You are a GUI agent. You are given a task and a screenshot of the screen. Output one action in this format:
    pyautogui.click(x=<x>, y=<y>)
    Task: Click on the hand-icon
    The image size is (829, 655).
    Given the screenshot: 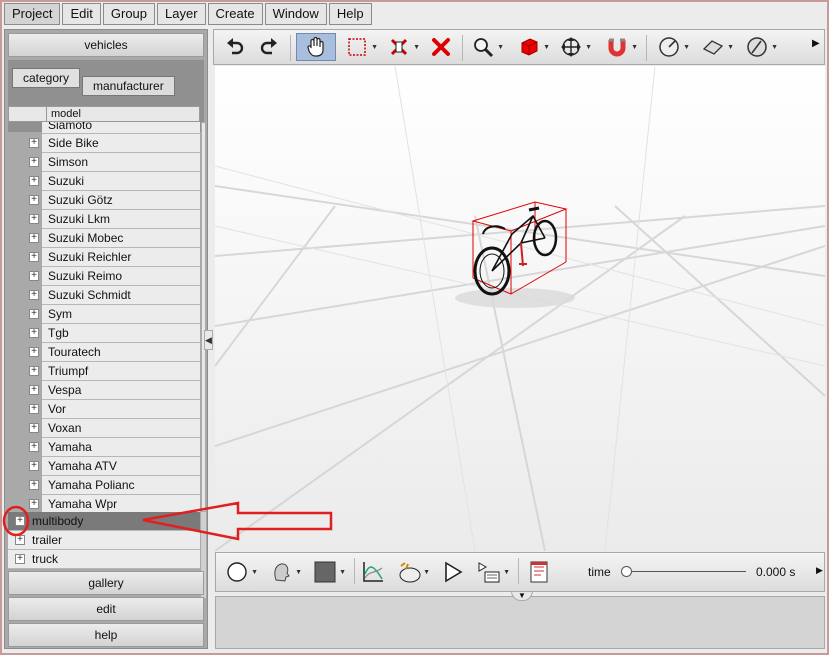 What is the action you would take?
    pyautogui.click(x=316, y=47)
    